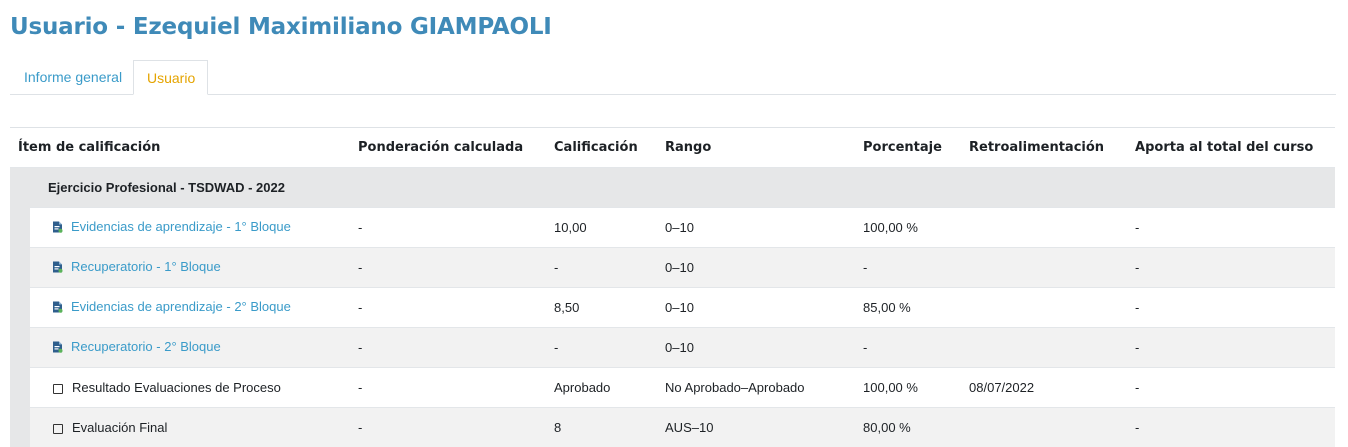  I want to click on grade-item-cell: Evidencias de aprendizaje - 2° Bloque, so click(190, 308).